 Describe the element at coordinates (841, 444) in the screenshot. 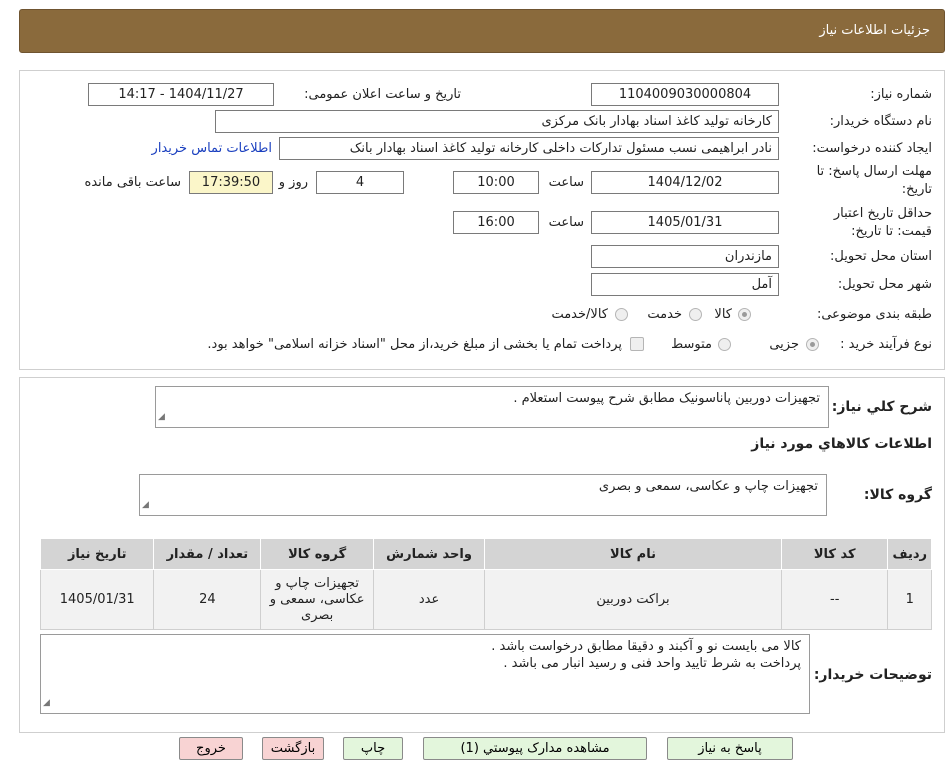

I see `goods-info-title: اطلاعات کالاهاي مورد نياز` at that location.